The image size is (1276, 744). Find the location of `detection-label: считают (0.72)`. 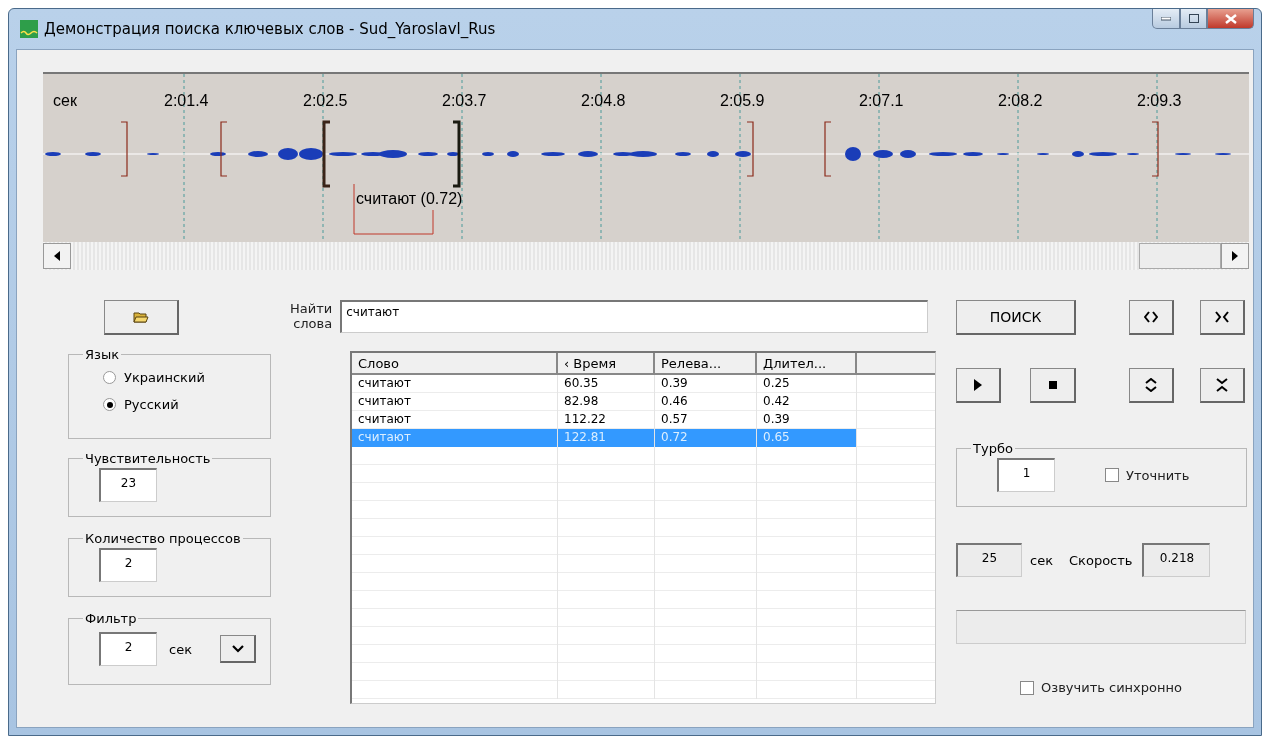

detection-label: считают (0.72) is located at coordinates (409, 199).